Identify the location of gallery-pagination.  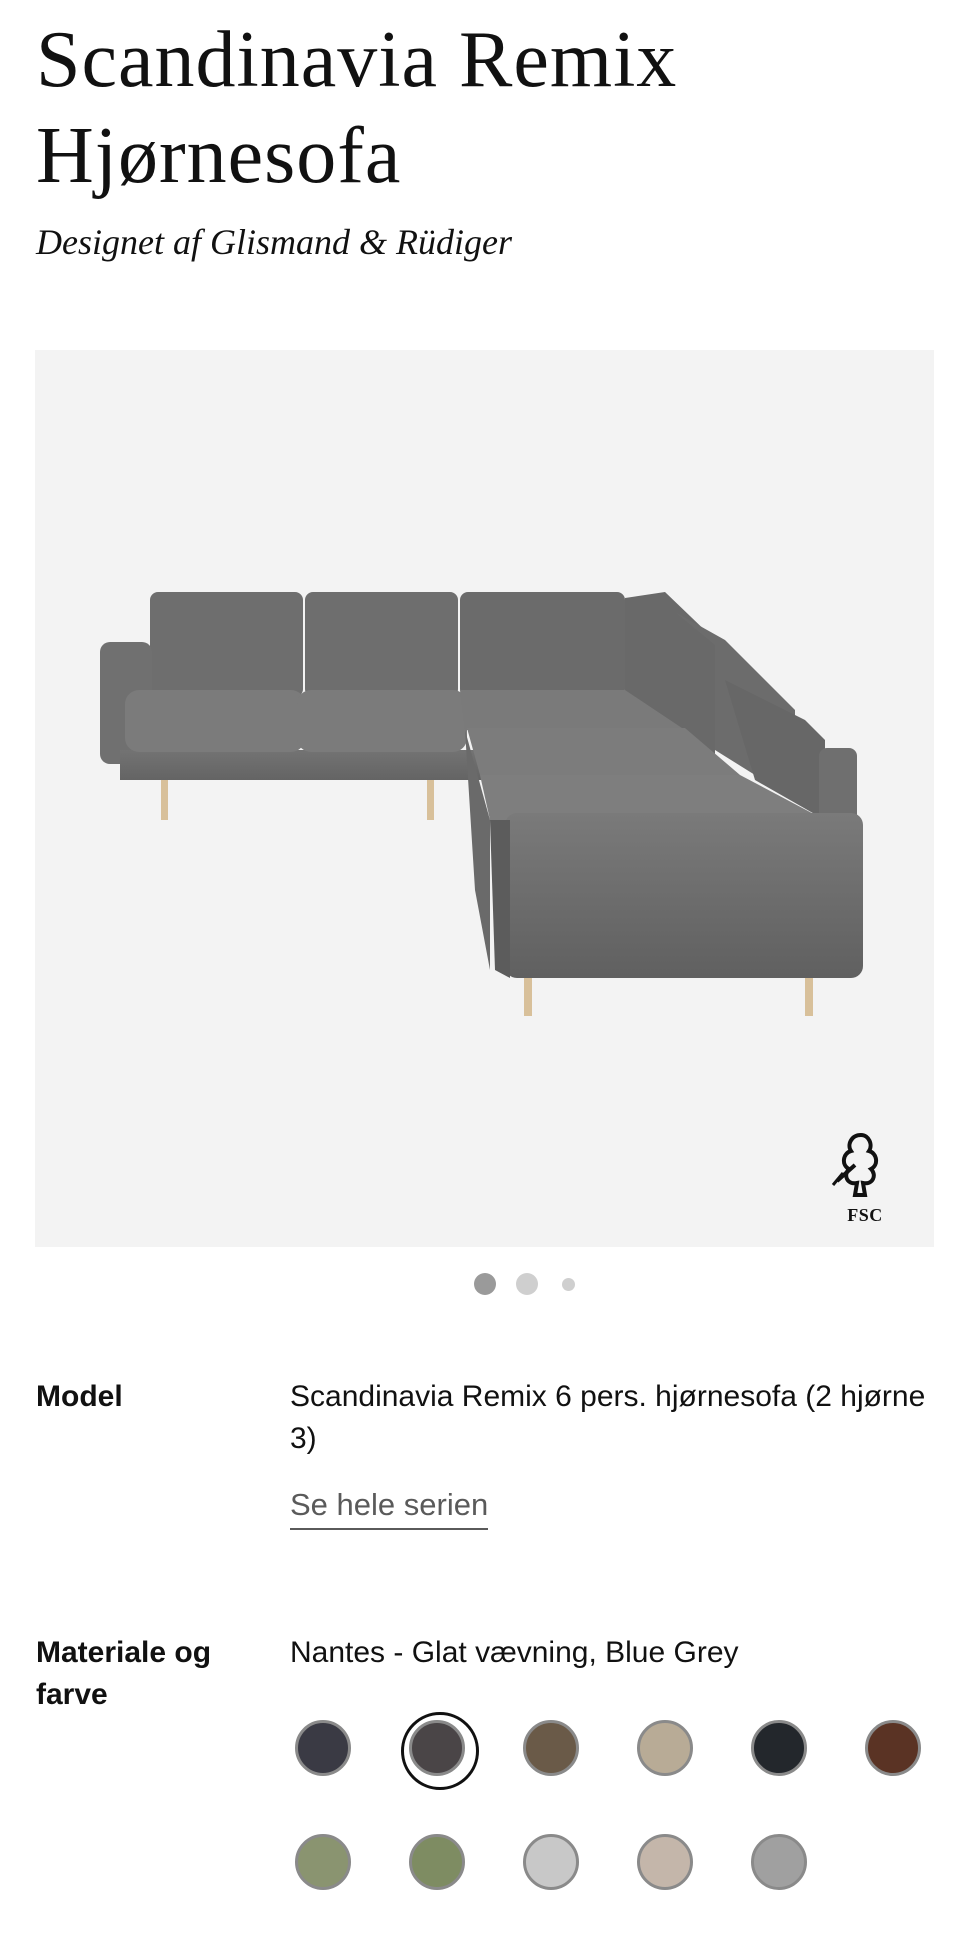
(480, 1284).